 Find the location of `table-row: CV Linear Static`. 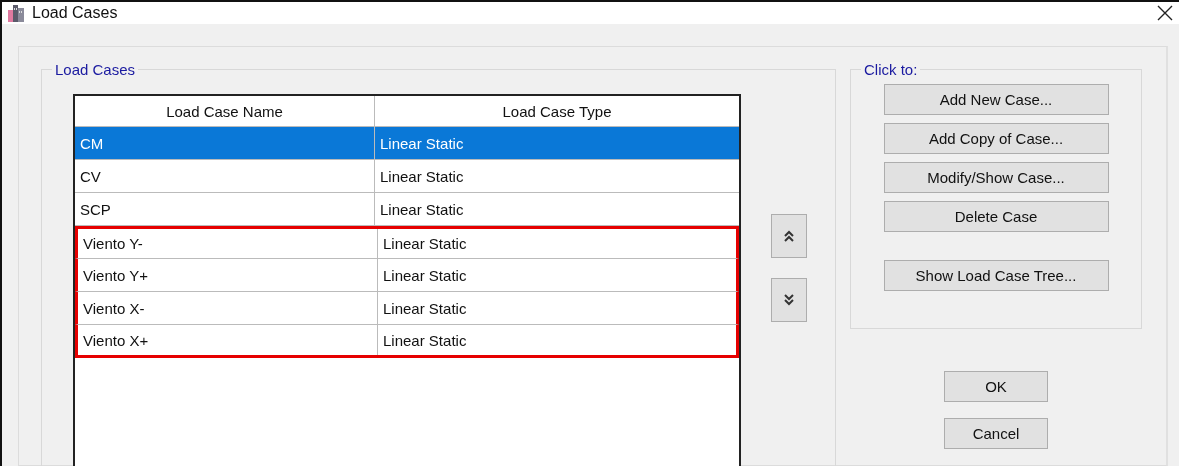

table-row: CV Linear Static is located at coordinates (407, 176).